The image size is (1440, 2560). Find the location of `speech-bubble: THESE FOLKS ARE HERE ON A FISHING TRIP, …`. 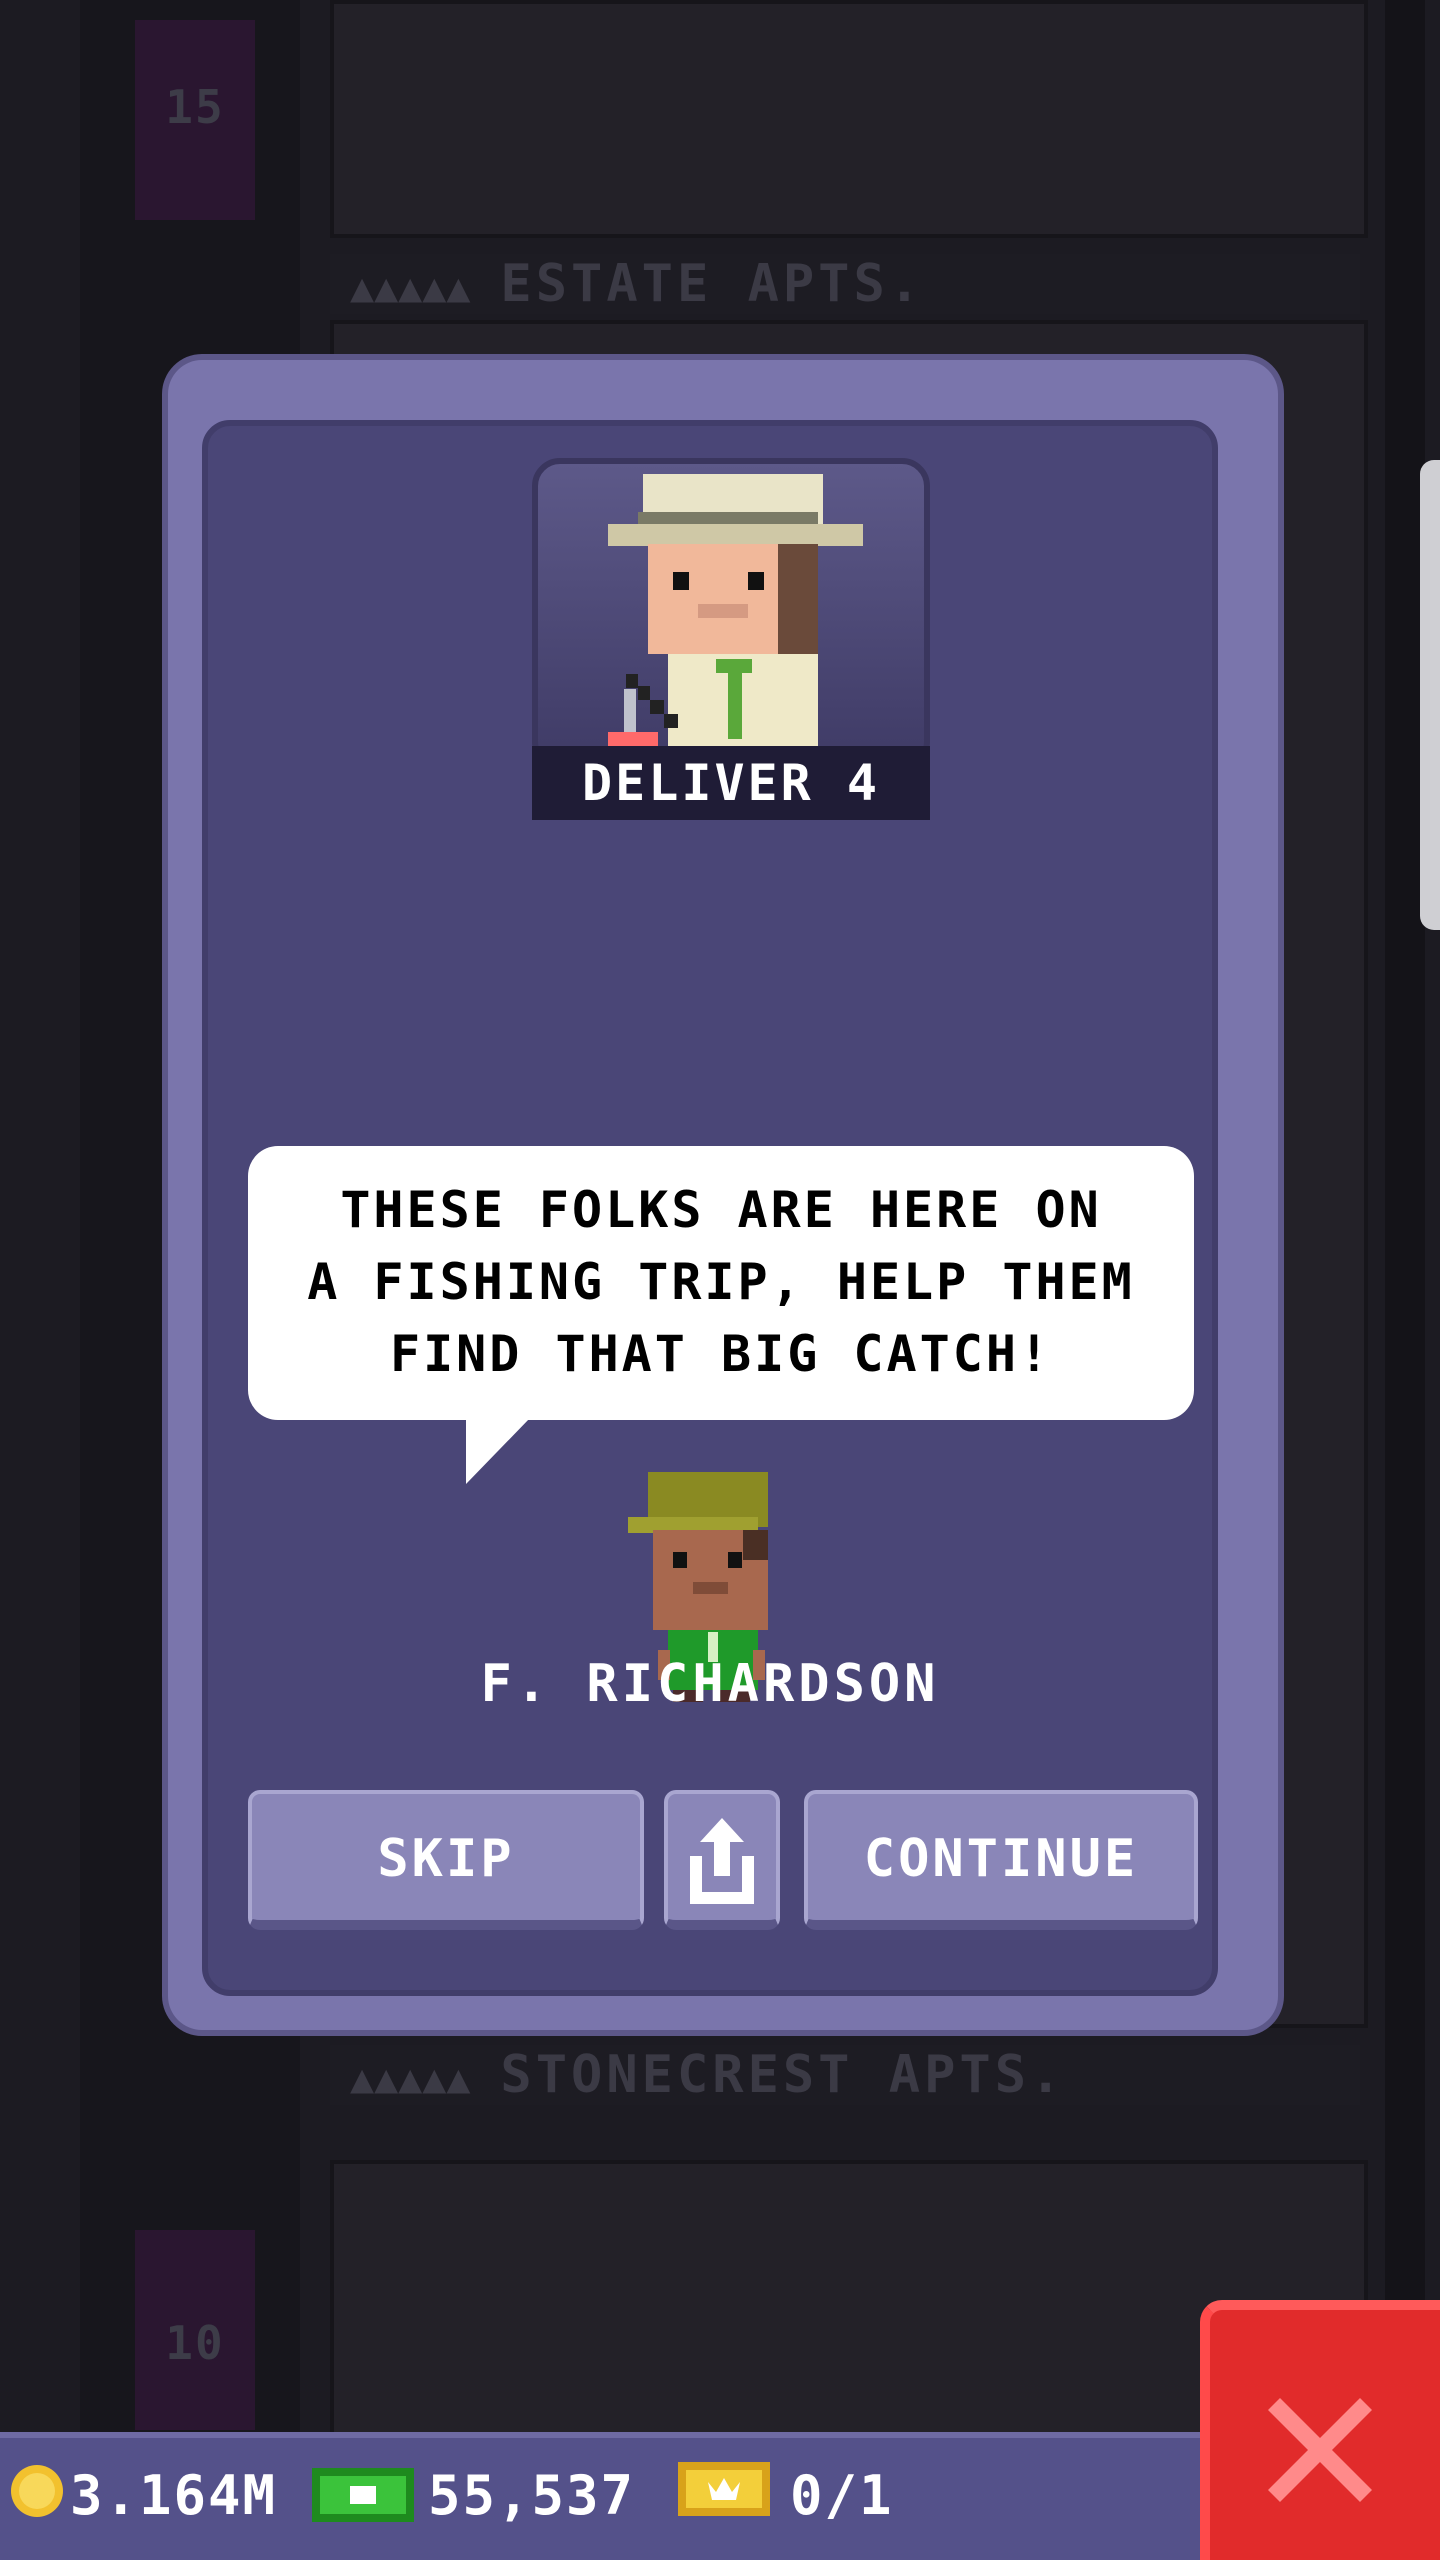

speech-bubble: THESE FOLKS ARE HERE ON A FISHING TRIP, … is located at coordinates (721, 1283).